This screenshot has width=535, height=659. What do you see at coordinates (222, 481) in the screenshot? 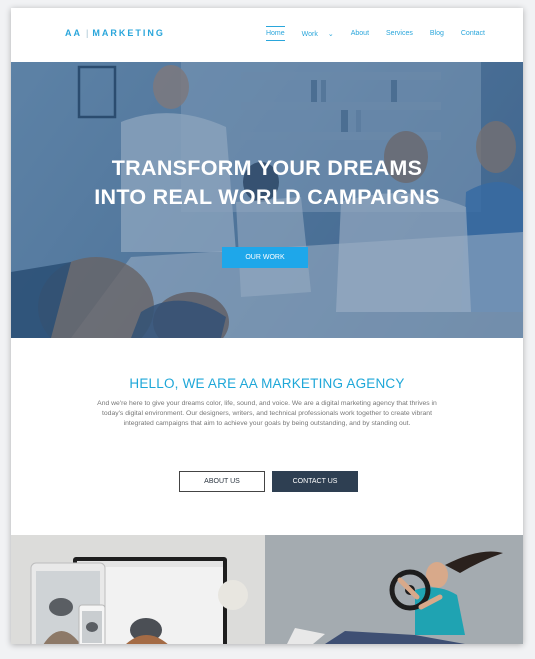
I see `about-us-button: ABOUT US` at bounding box center [222, 481].